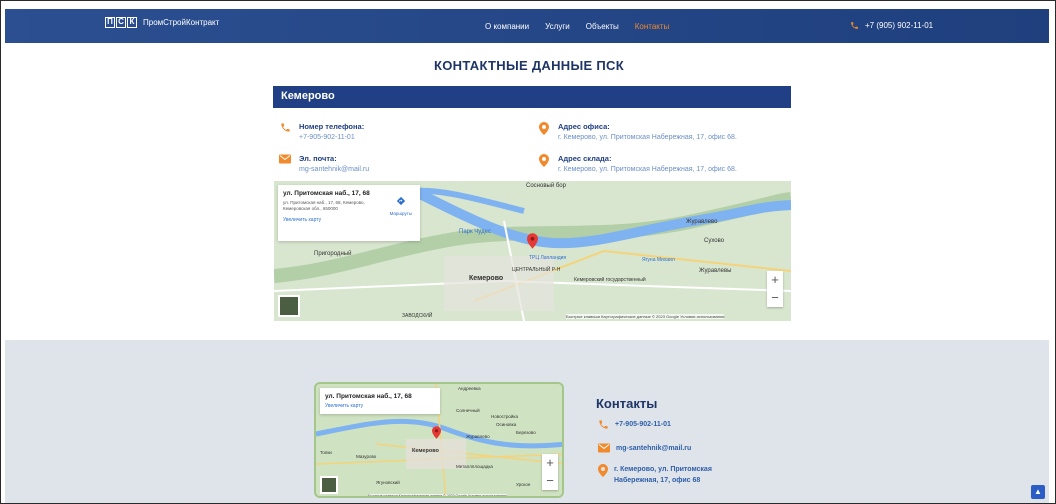 The height and width of the screenshot is (504, 1056). I want to click on map-label: ЗАВОДСКИЙ, so click(417, 316).